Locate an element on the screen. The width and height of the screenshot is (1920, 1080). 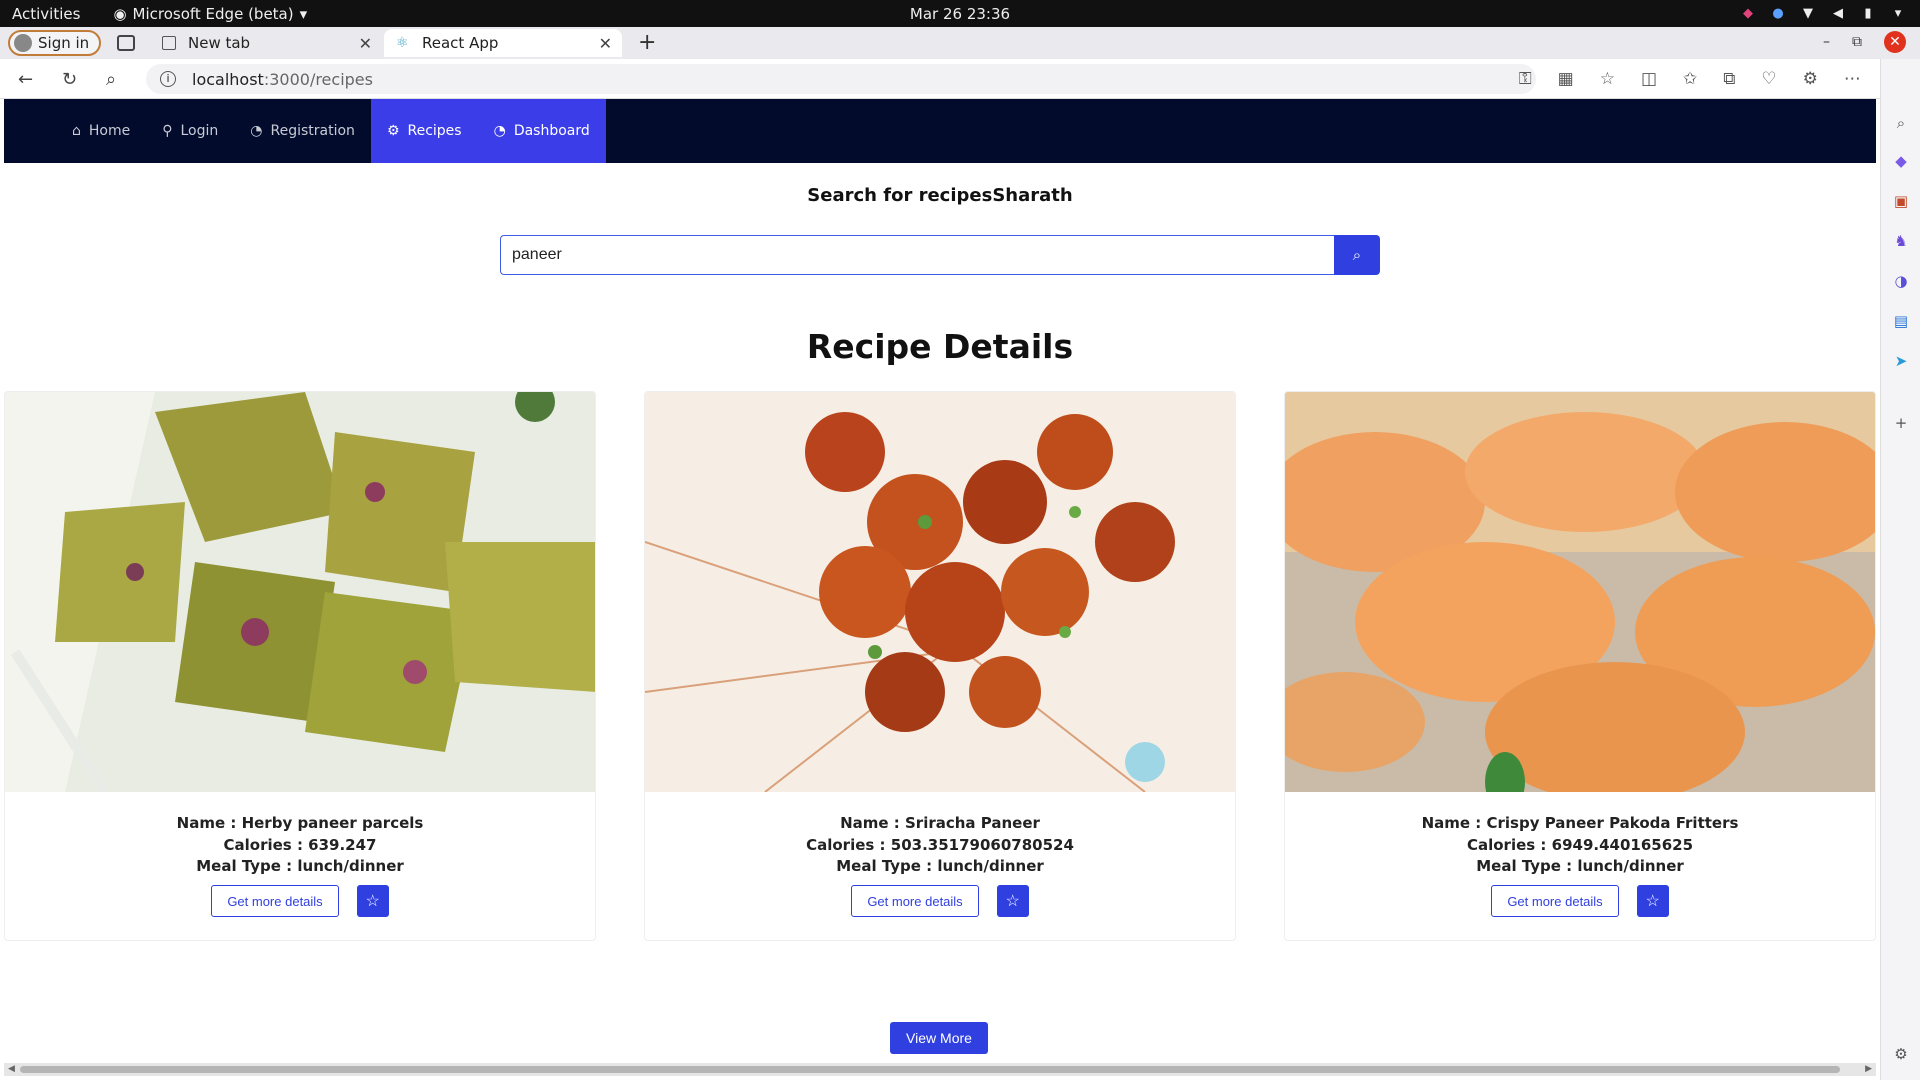
recipe-name: Name : Sriracha Paneer is located at coordinates (940, 823).